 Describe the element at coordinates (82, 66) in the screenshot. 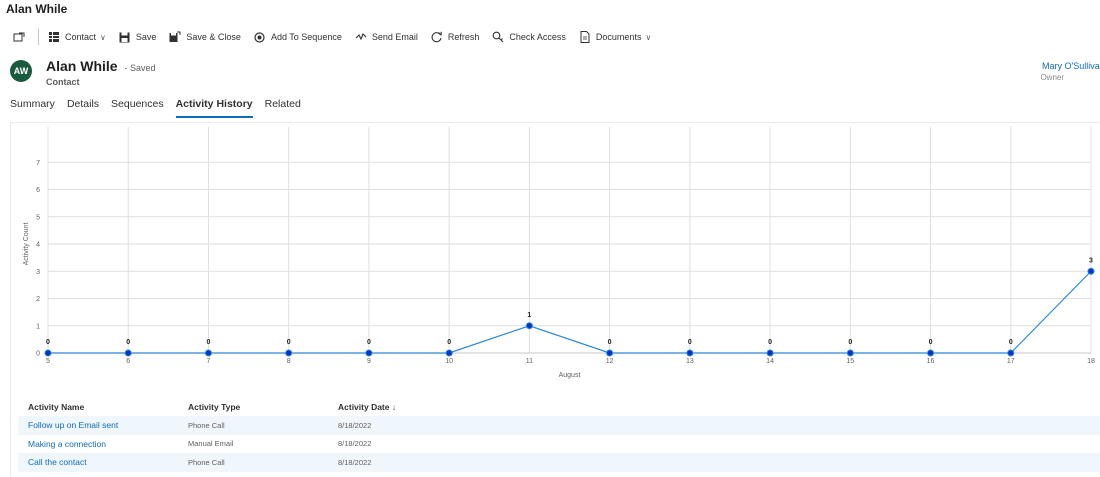

I see `record-name: Alan While` at that location.